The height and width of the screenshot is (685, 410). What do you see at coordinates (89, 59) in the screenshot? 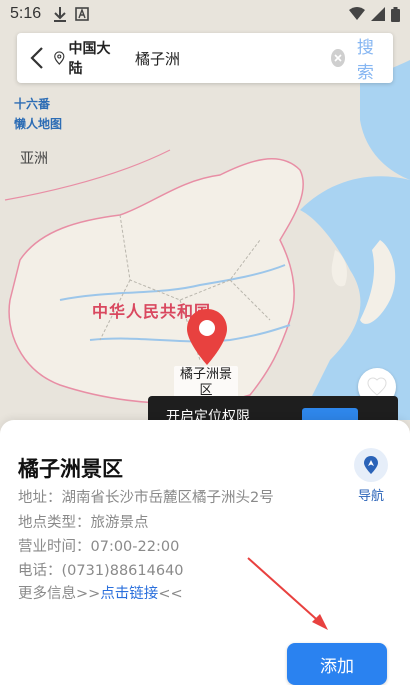
I see `region-label: 中国大陆` at bounding box center [89, 59].